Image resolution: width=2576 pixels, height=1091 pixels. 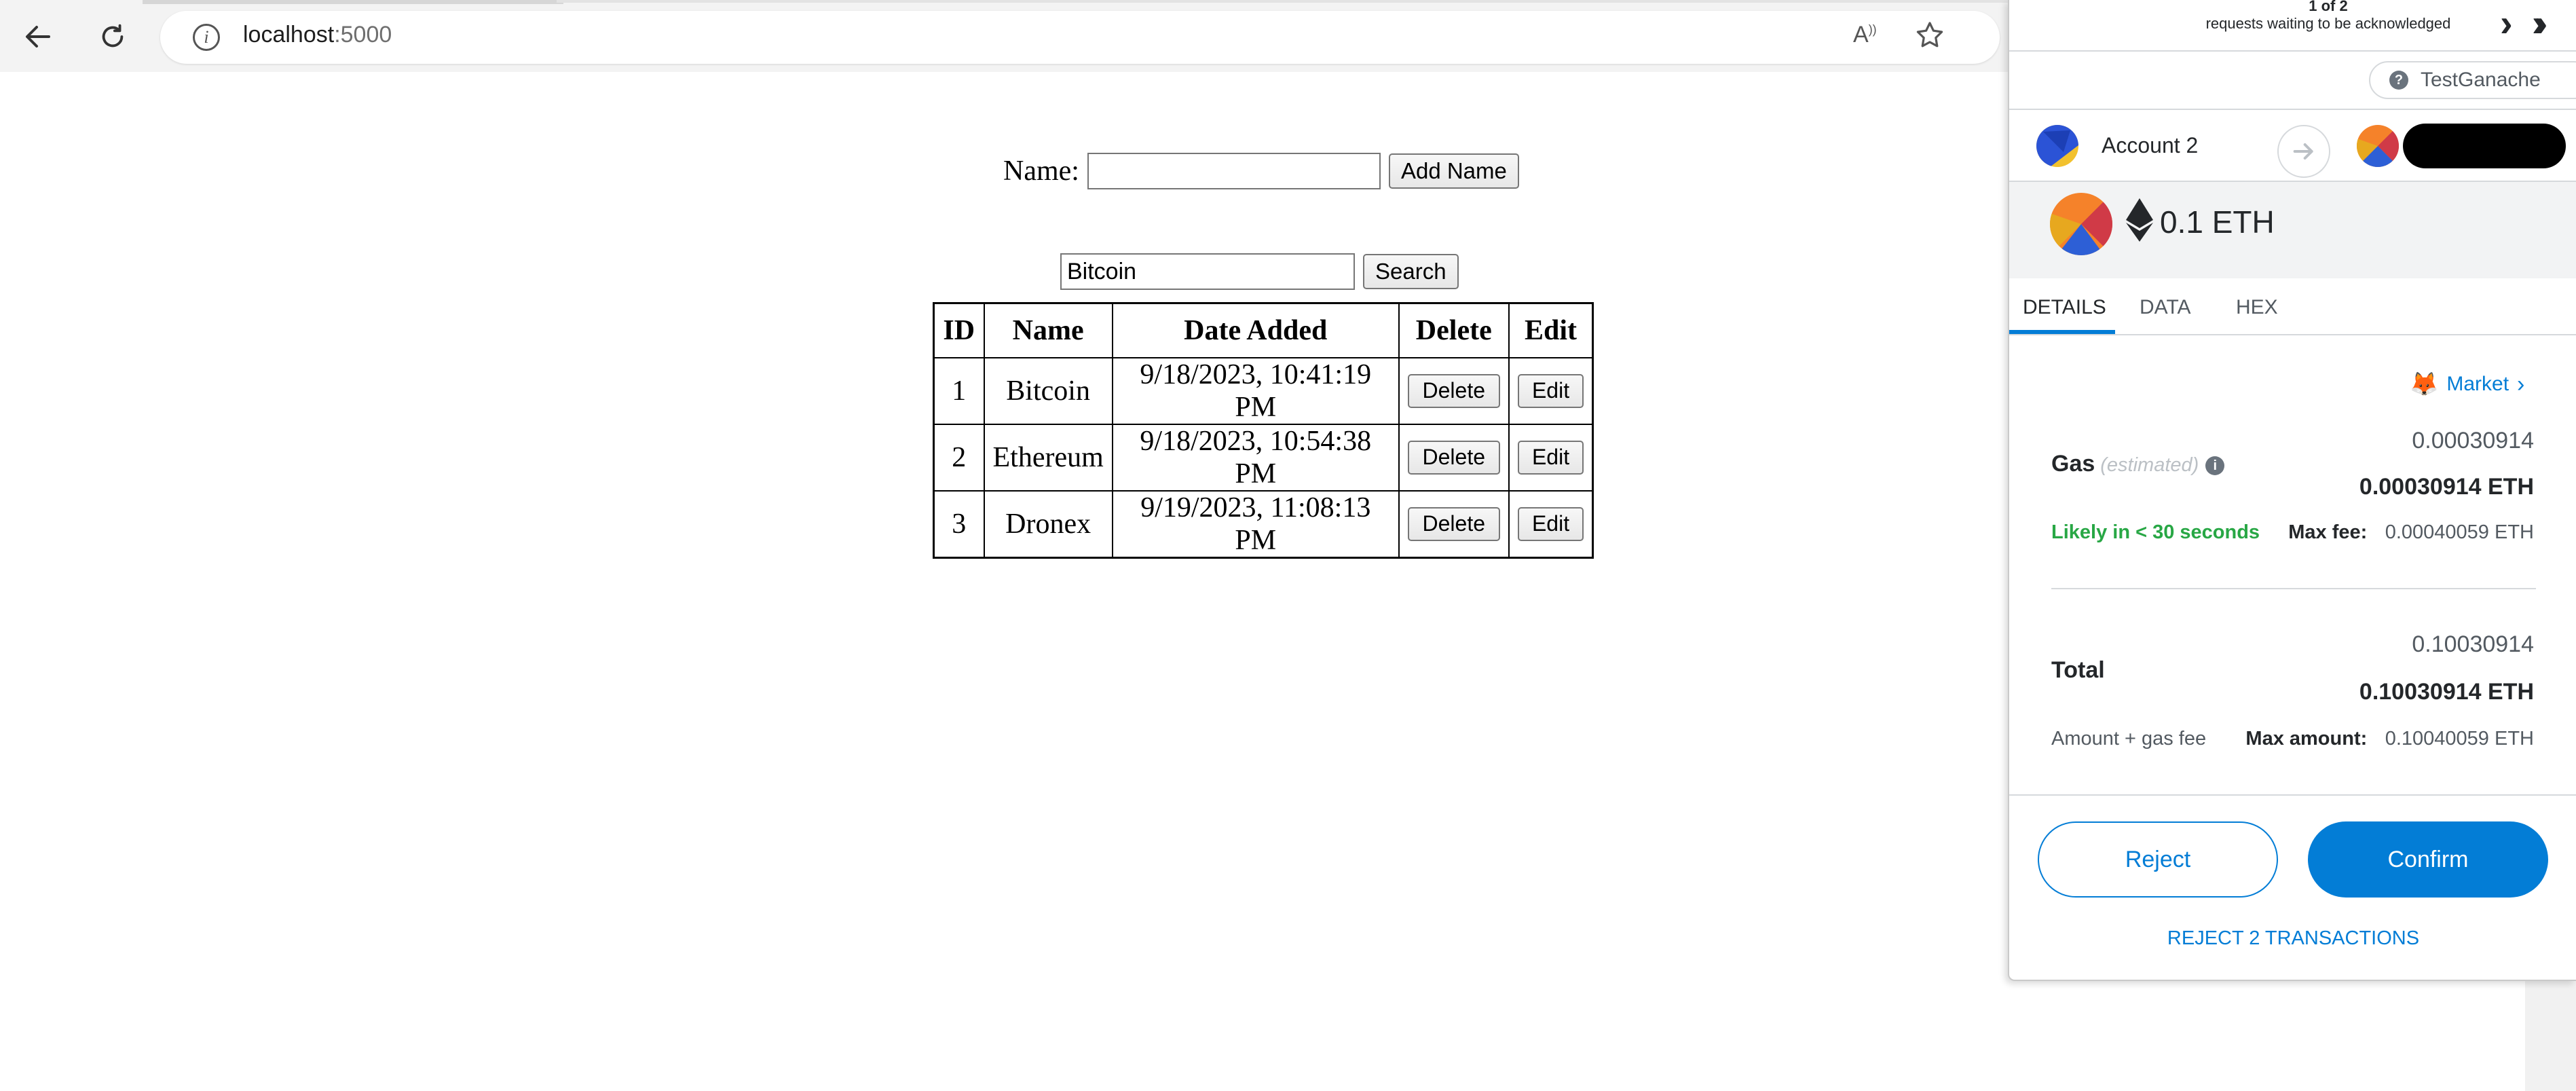 I want to click on max-fee-row: Max fee: 0.00040059 ETH, so click(x=2411, y=533).